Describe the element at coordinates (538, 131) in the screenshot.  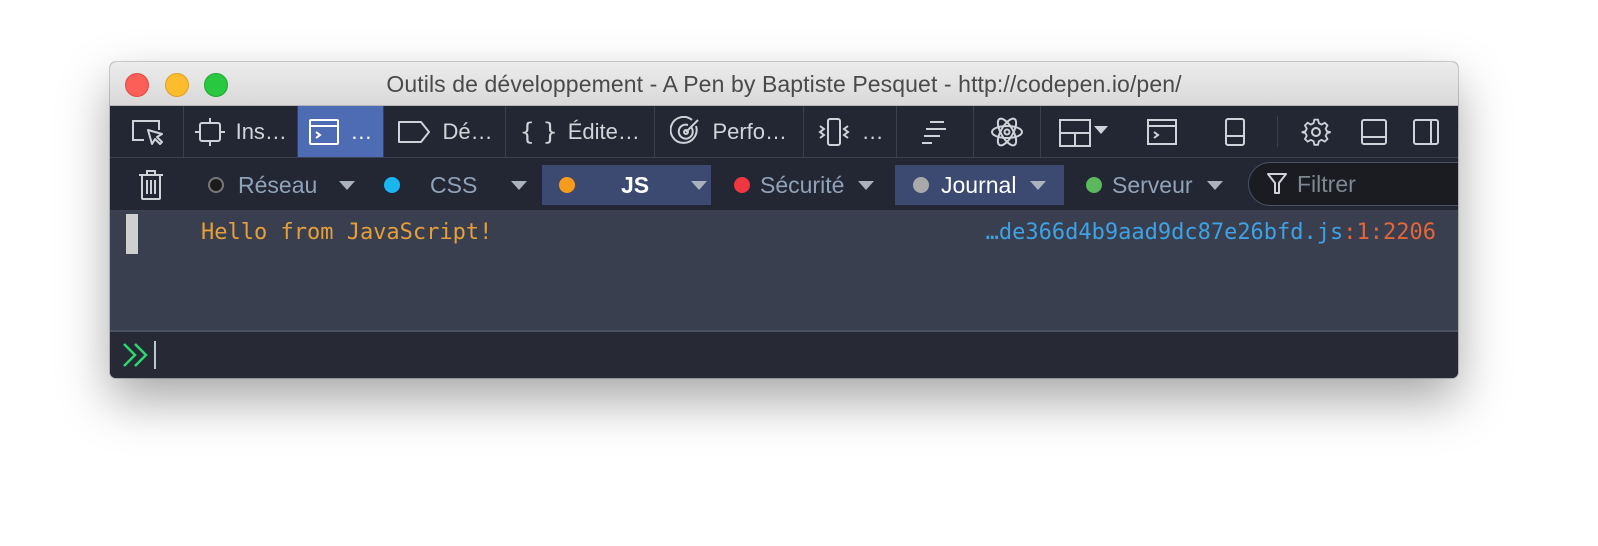
I see `style-editor-icon: { }` at that location.